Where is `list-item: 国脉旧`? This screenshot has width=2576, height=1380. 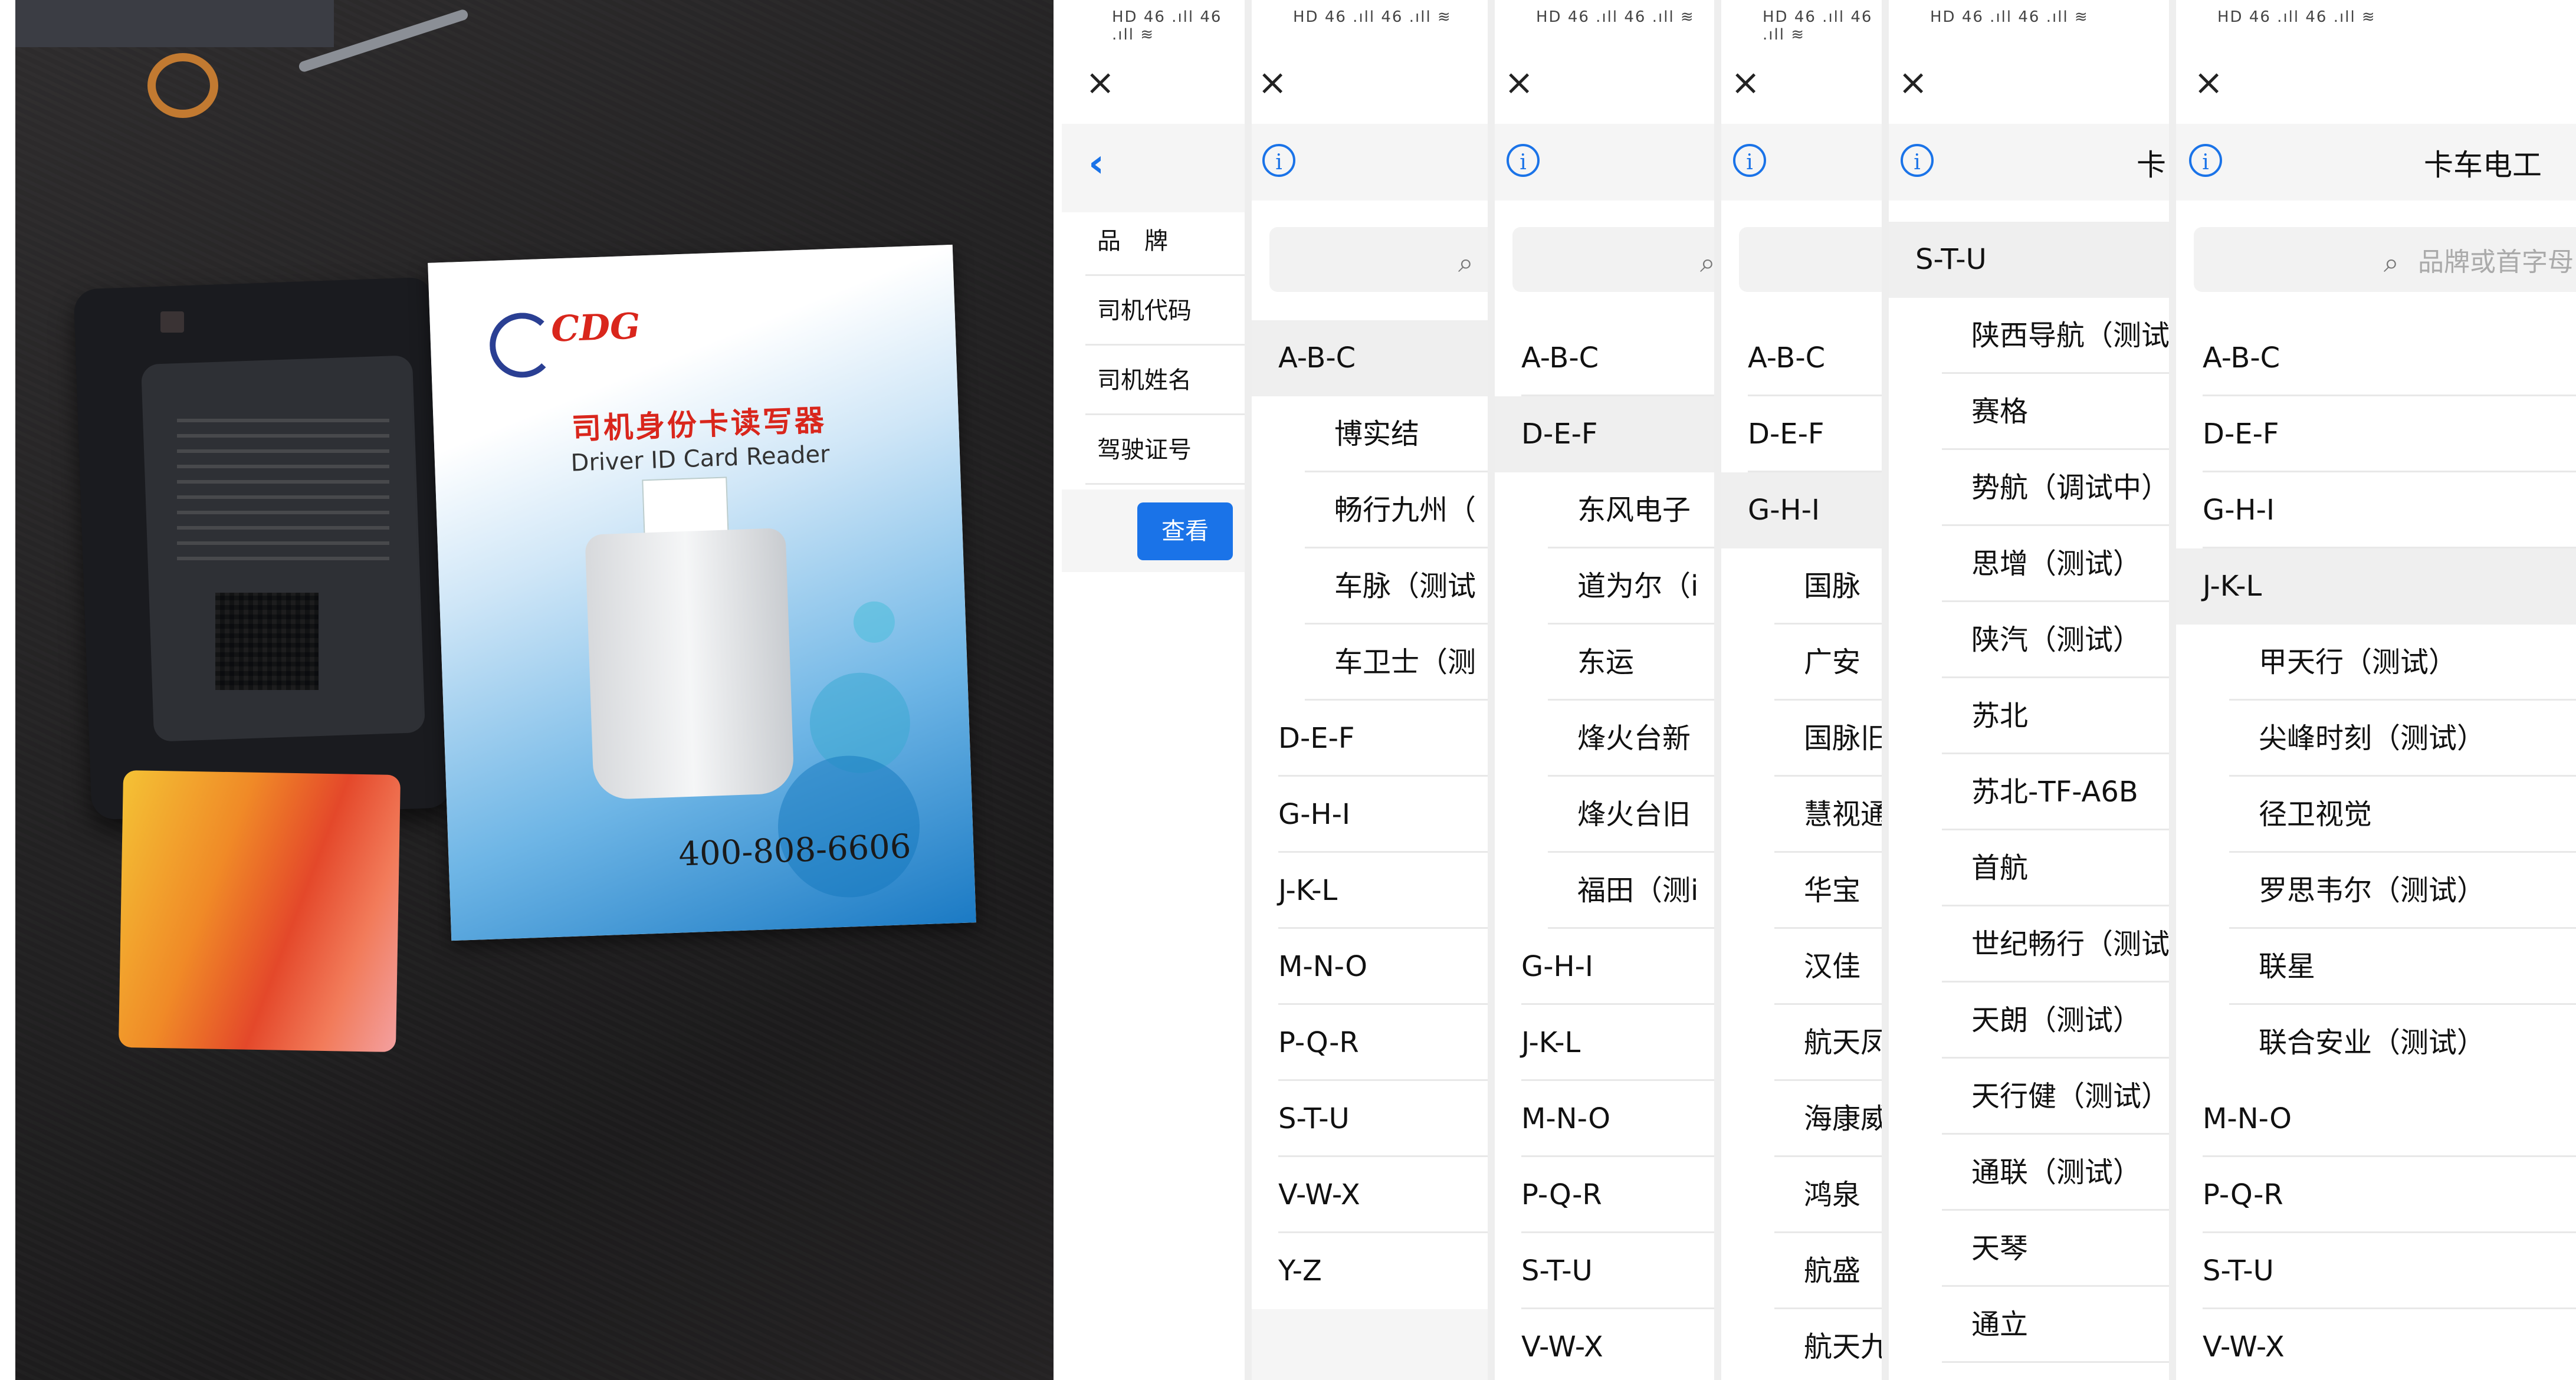
list-item: 国脉旧 is located at coordinates (1828, 739).